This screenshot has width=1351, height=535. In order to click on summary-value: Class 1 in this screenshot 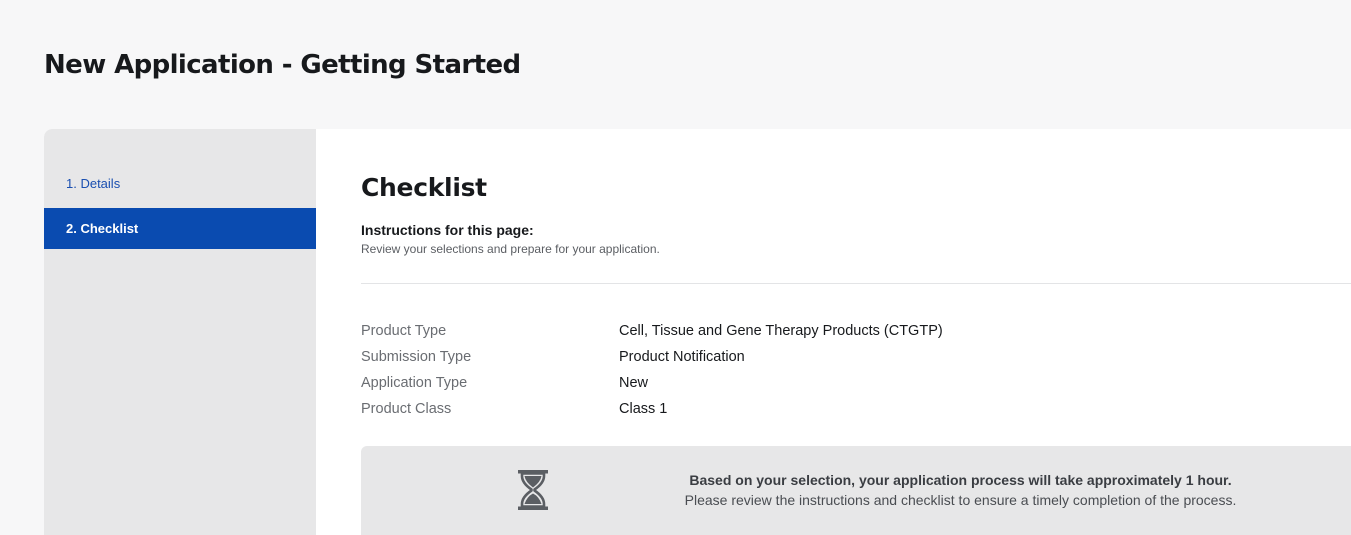, I will do `click(643, 409)`.